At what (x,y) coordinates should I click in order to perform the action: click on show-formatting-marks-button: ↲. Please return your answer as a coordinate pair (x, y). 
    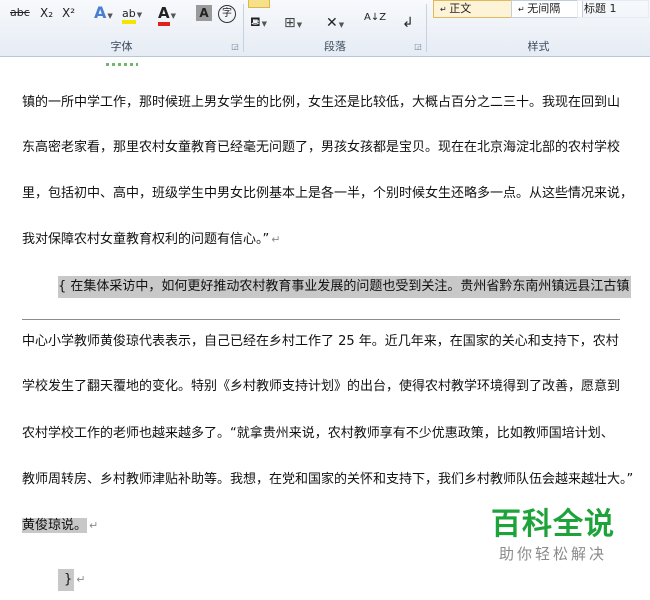
    Looking at the image, I should click on (408, 23).